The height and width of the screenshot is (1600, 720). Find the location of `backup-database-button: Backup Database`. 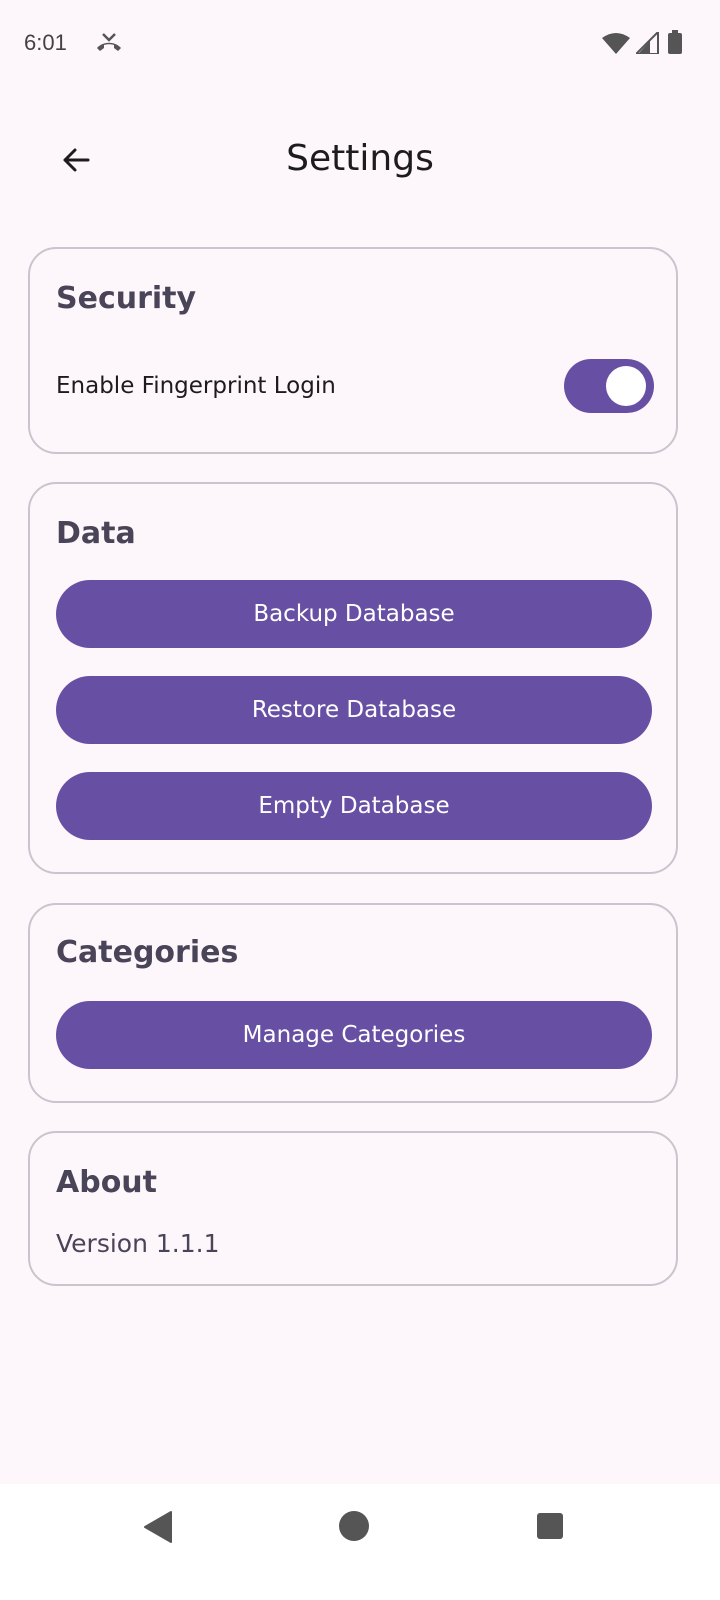

backup-database-button: Backup Database is located at coordinates (354, 614).